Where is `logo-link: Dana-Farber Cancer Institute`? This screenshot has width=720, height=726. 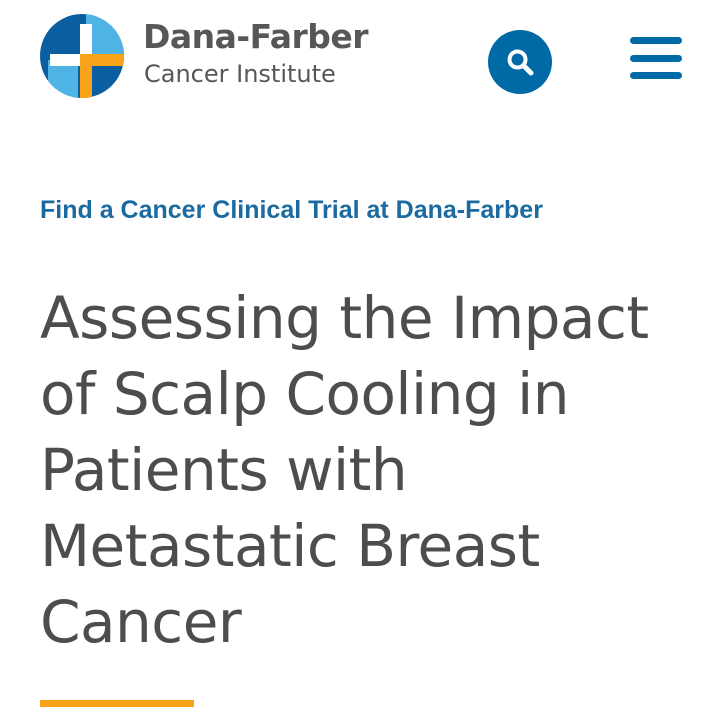
logo-link: Dana-Farber Cancer Institute is located at coordinates (220, 56).